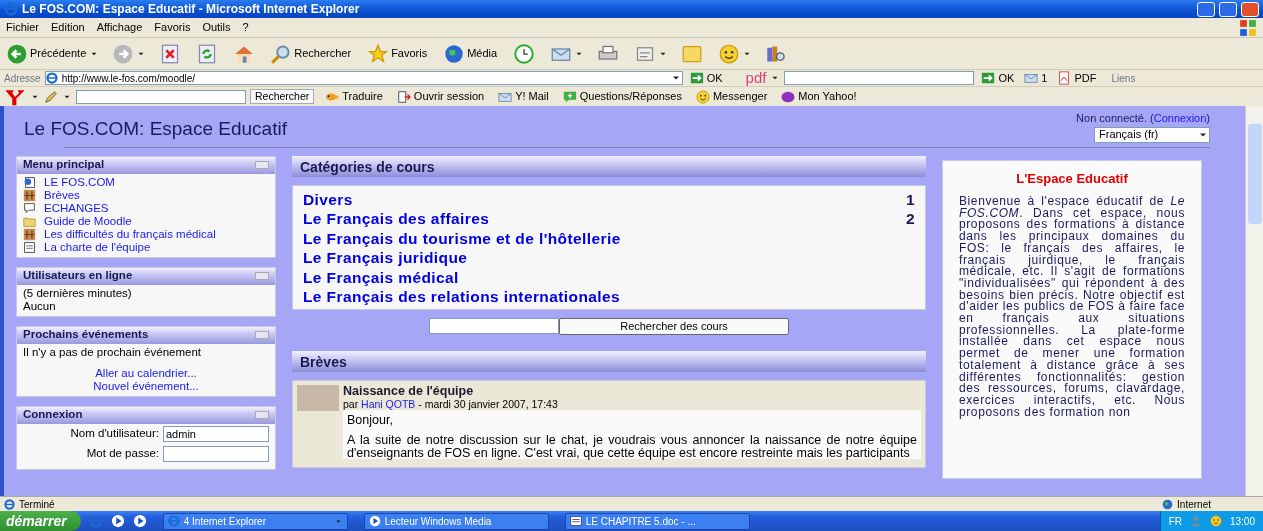 The width and height of the screenshot is (1263, 531). I want to click on menu-item: Favoris, so click(172, 27).